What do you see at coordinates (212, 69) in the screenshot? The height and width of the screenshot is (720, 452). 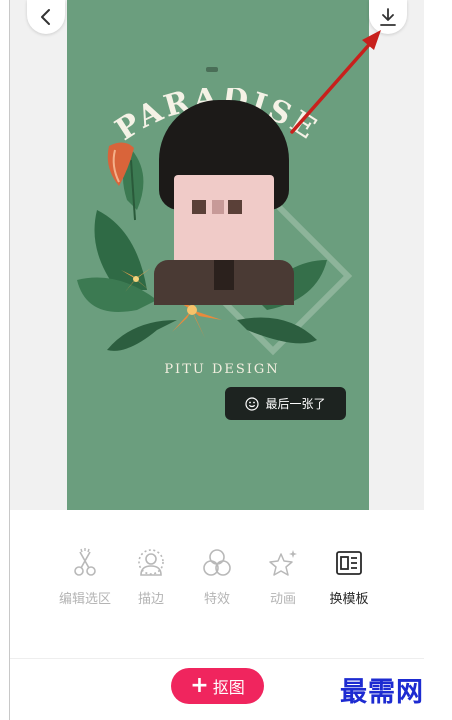 I see `drag-handle` at bounding box center [212, 69].